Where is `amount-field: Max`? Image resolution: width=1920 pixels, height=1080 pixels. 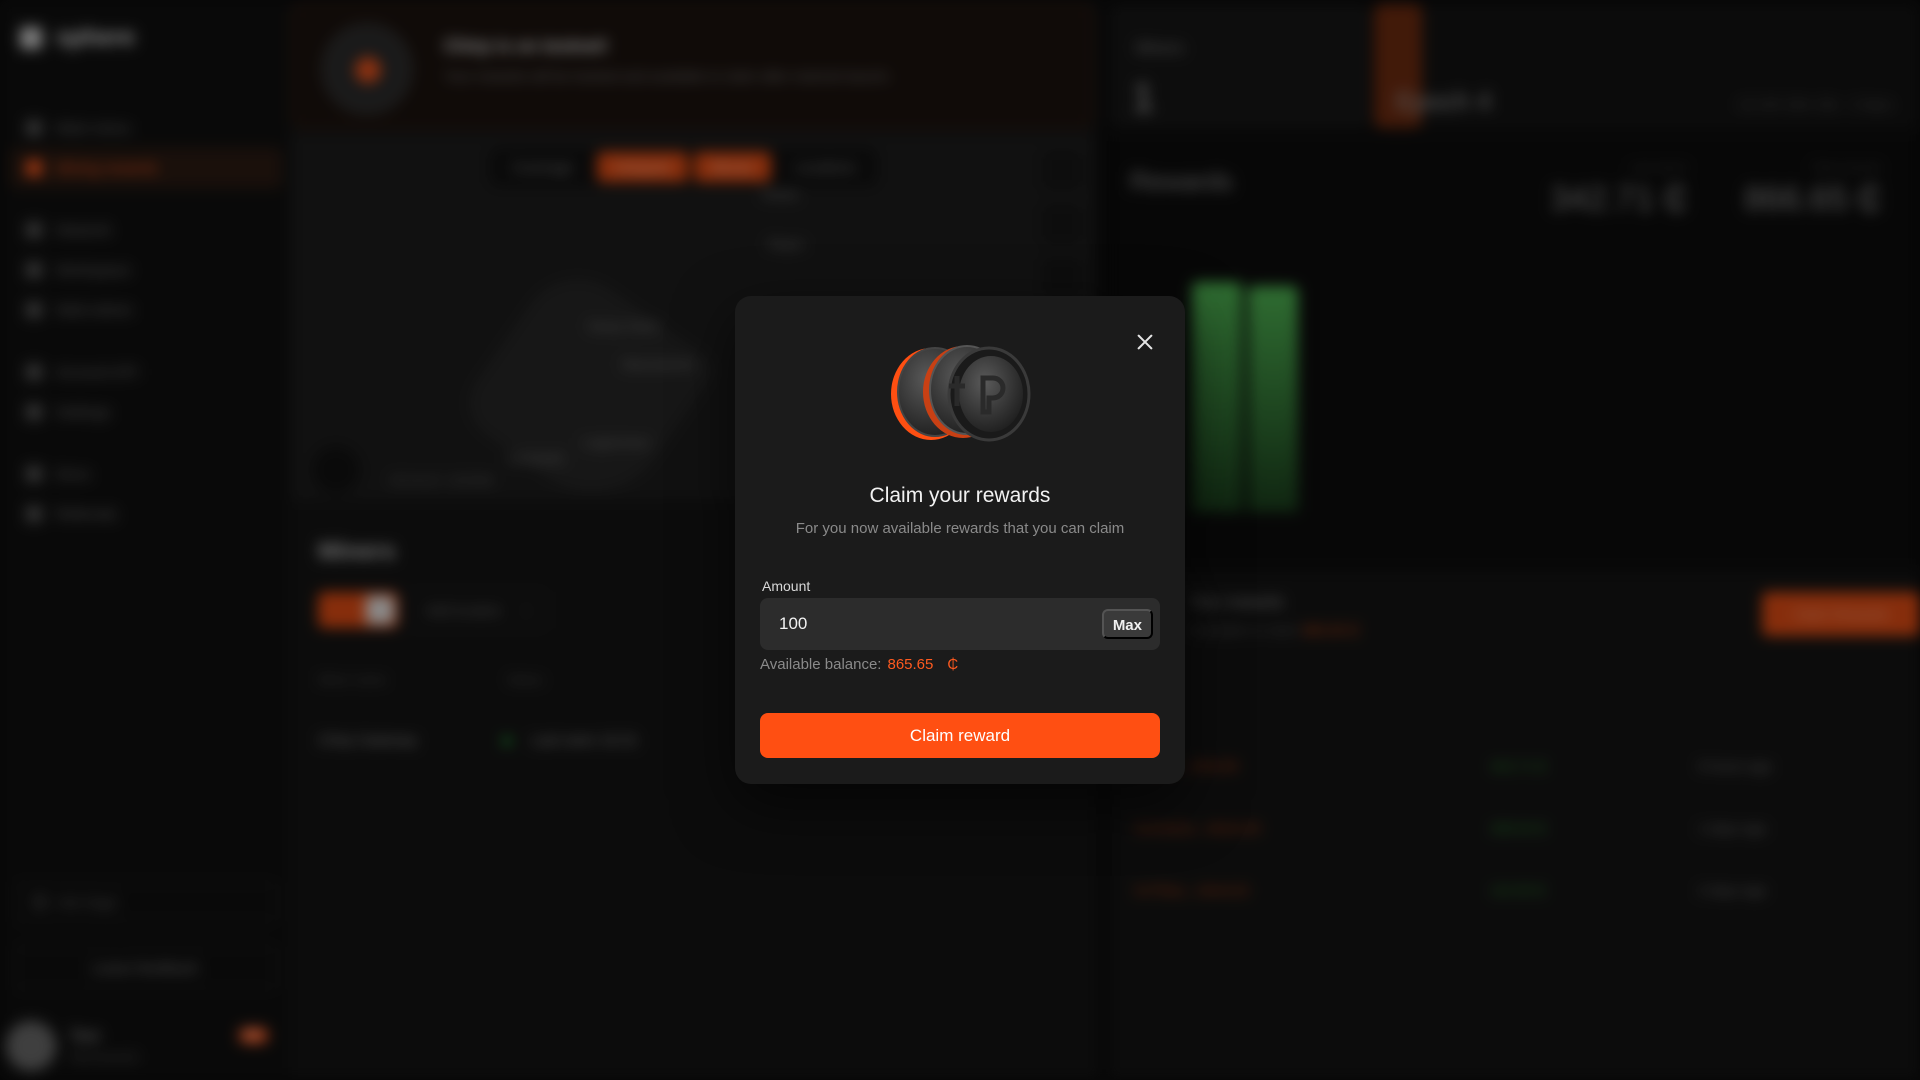
amount-field: Max is located at coordinates (960, 624).